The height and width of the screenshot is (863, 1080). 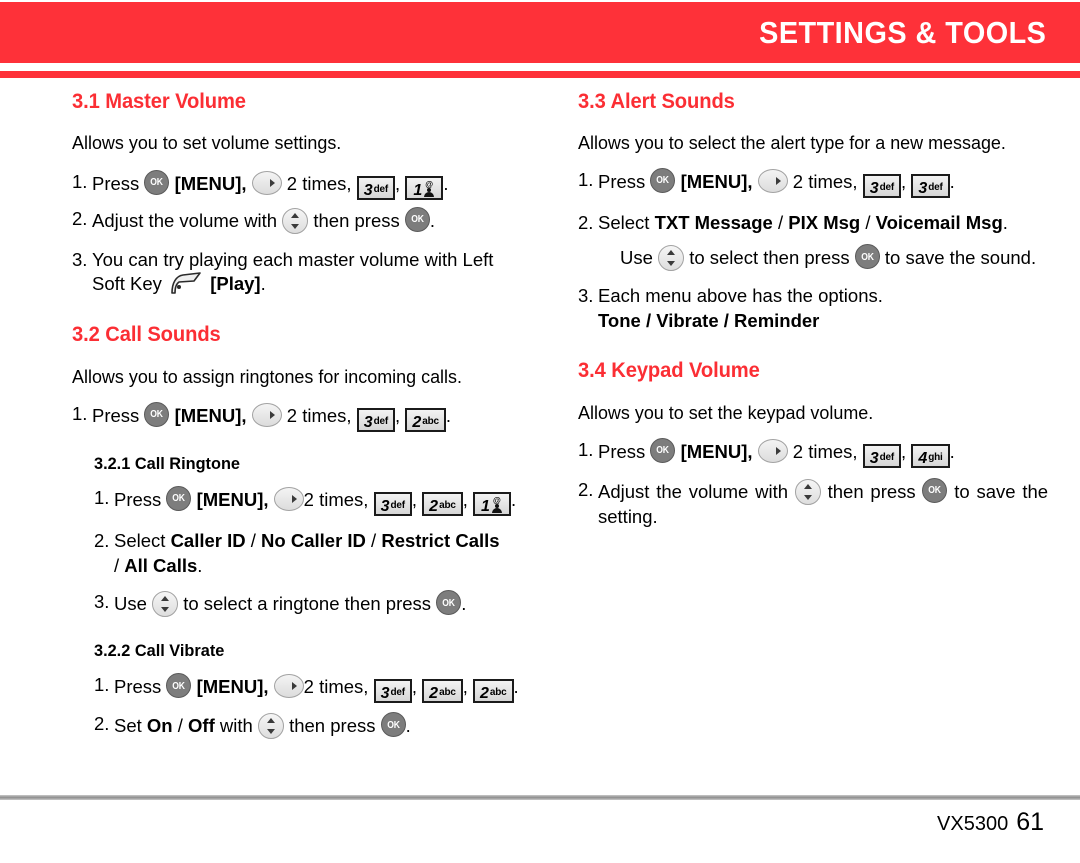 What do you see at coordinates (973, 824) in the screenshot?
I see `device-model-label: VX5300` at bounding box center [973, 824].